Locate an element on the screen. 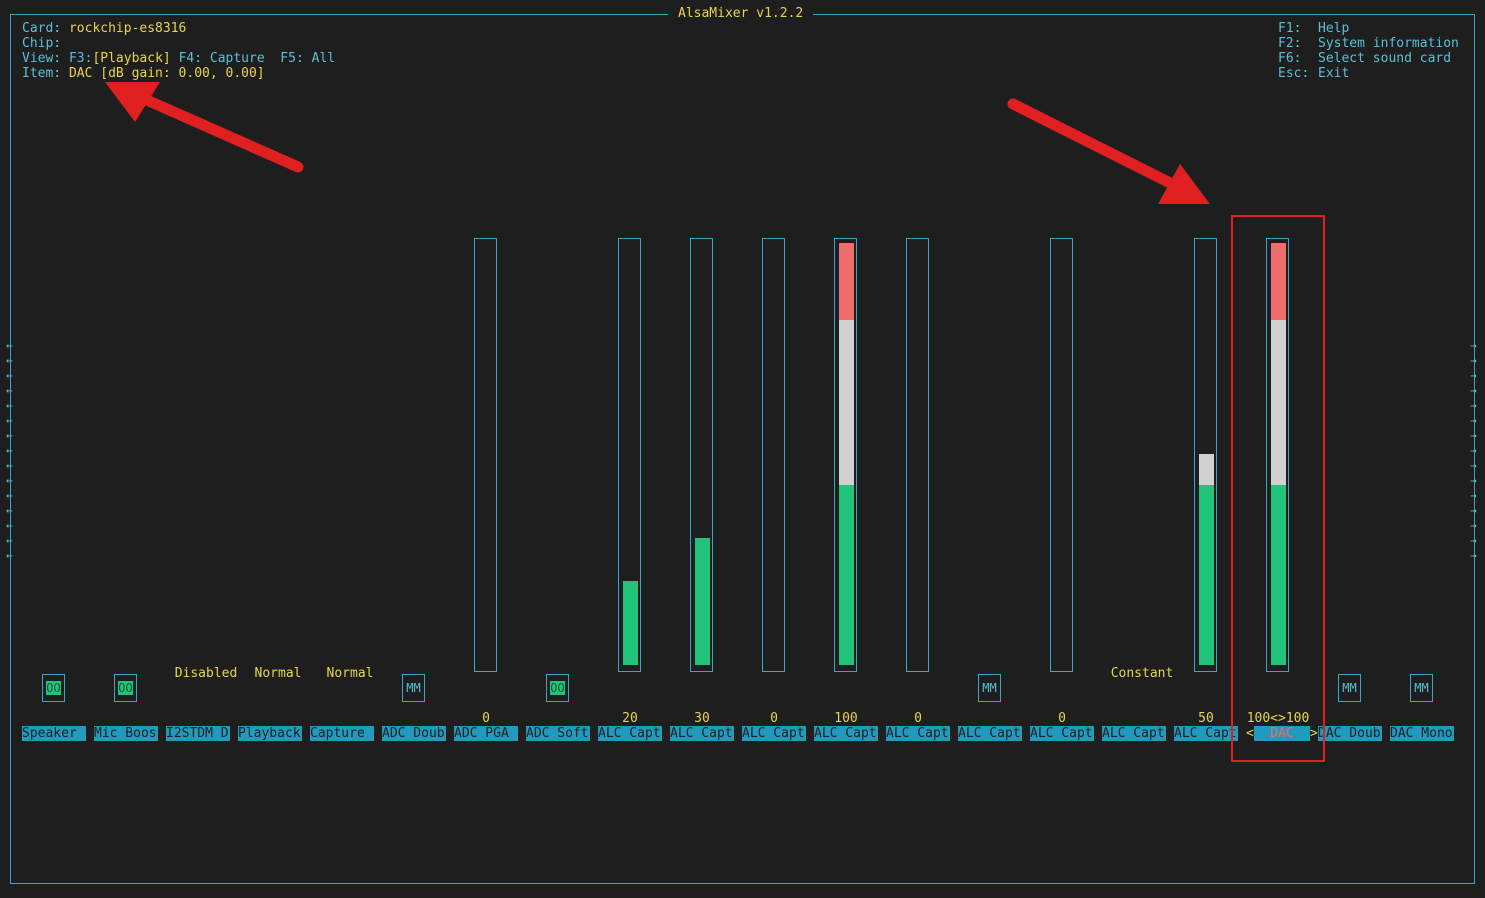 The width and height of the screenshot is (1485, 898). chip-label: Chip: is located at coordinates (42, 43).